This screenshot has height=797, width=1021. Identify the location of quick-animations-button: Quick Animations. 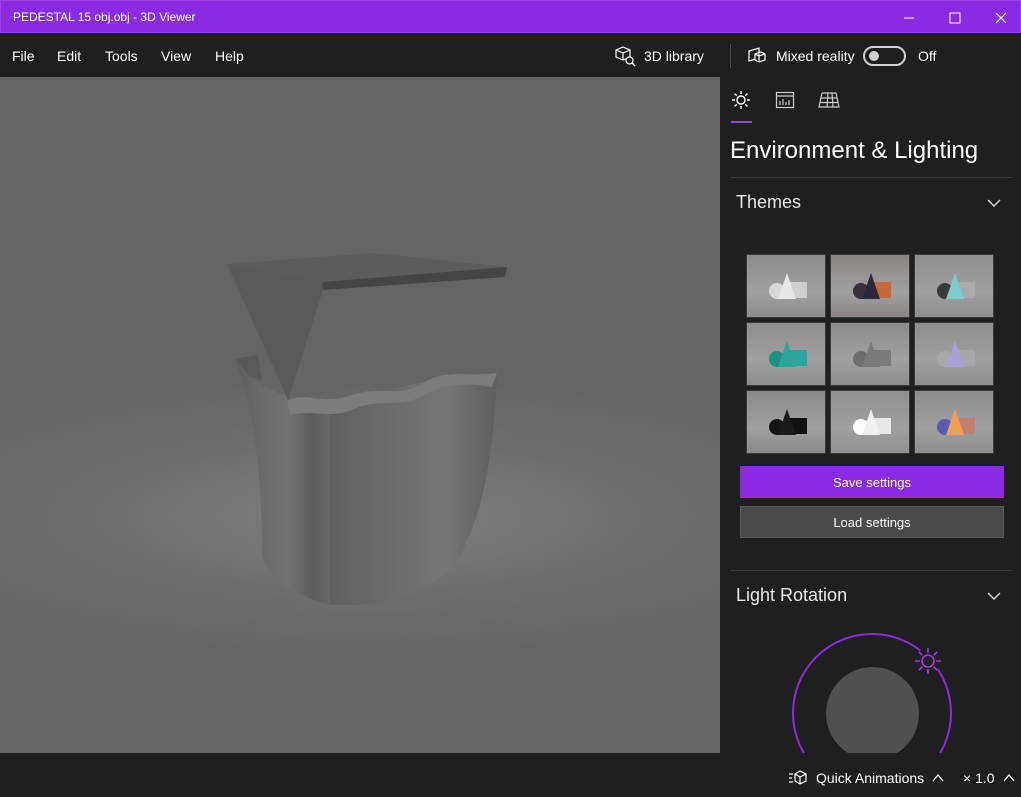
(866, 778).